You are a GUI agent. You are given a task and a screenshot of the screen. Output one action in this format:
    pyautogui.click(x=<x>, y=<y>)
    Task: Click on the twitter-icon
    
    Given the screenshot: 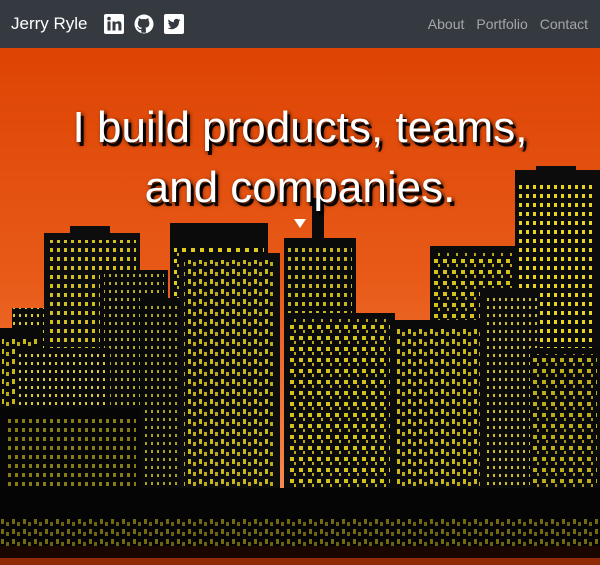 What is the action you would take?
    pyautogui.click(x=173, y=24)
    